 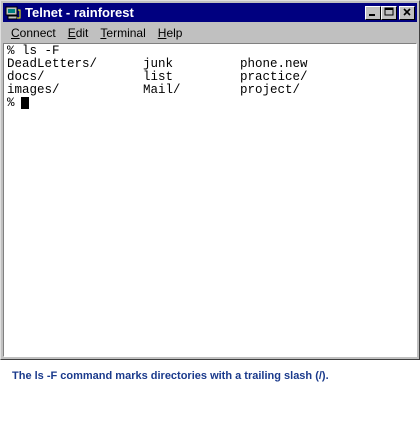 What do you see at coordinates (25, 103) in the screenshot?
I see `text-cursor` at bounding box center [25, 103].